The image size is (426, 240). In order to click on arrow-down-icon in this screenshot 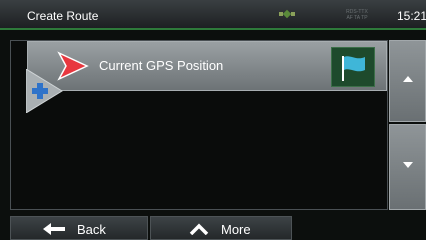, I will do `click(408, 165)`.